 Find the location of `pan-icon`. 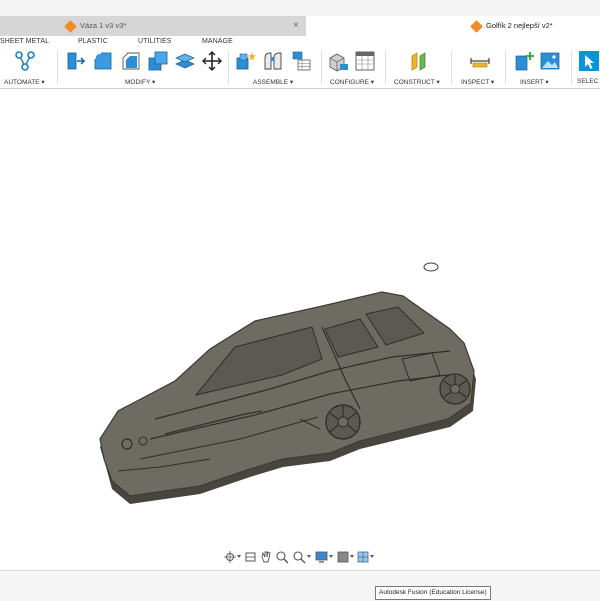

pan-icon is located at coordinates (266, 557).